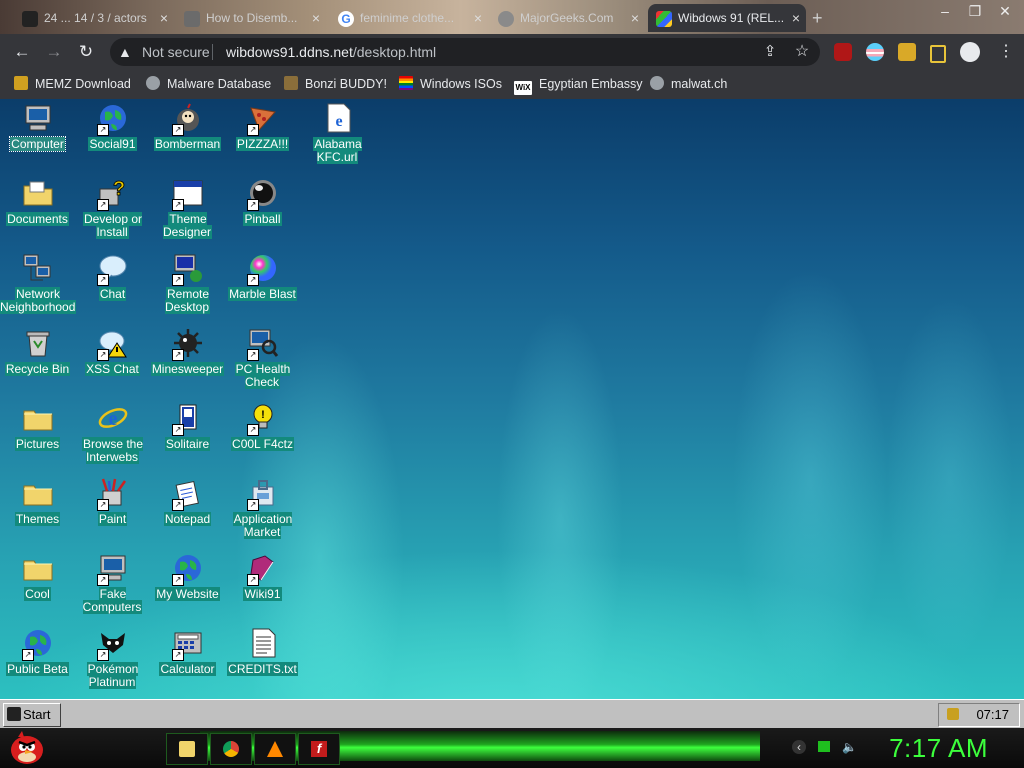  Describe the element at coordinates (262, 211) in the screenshot. I see `desktop-icon: ↗ Pinball` at that location.